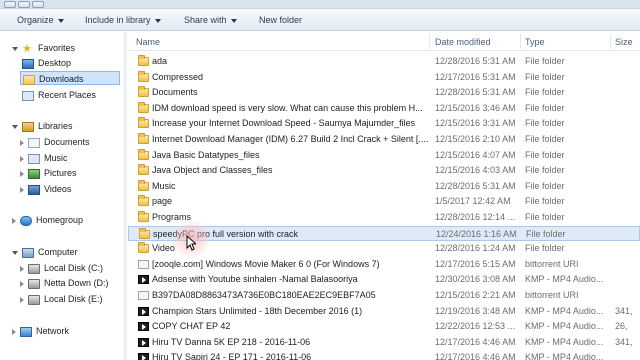 Image resolution: width=640 pixels, height=360 pixels. What do you see at coordinates (384, 202) in the screenshot?
I see `file-row: page 1/5/2017 12:42 AM File folder` at bounding box center [384, 202].